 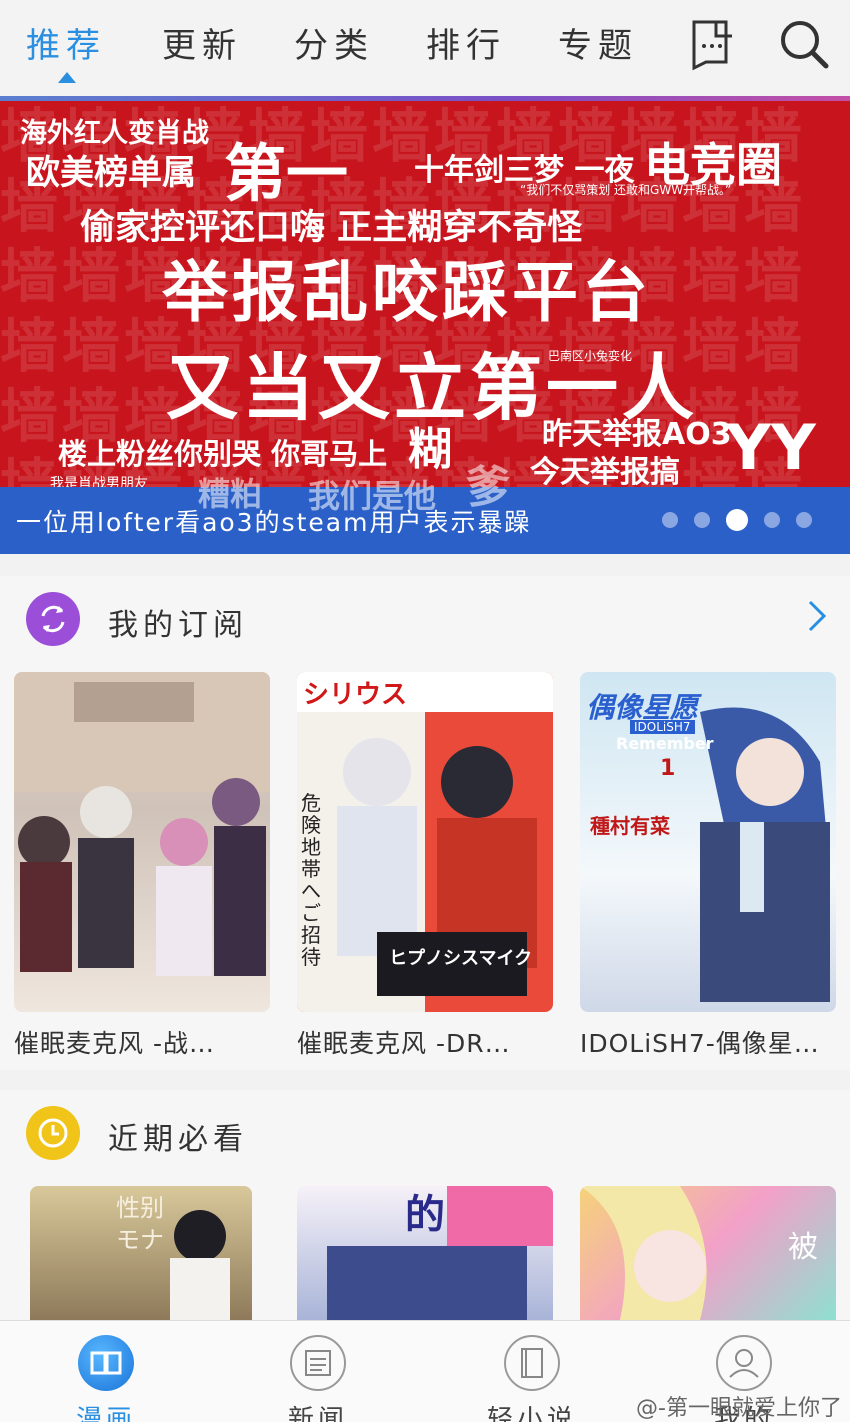 What do you see at coordinates (590, 356) in the screenshot?
I see `banner-text: 巴南区小兔娈化` at bounding box center [590, 356].